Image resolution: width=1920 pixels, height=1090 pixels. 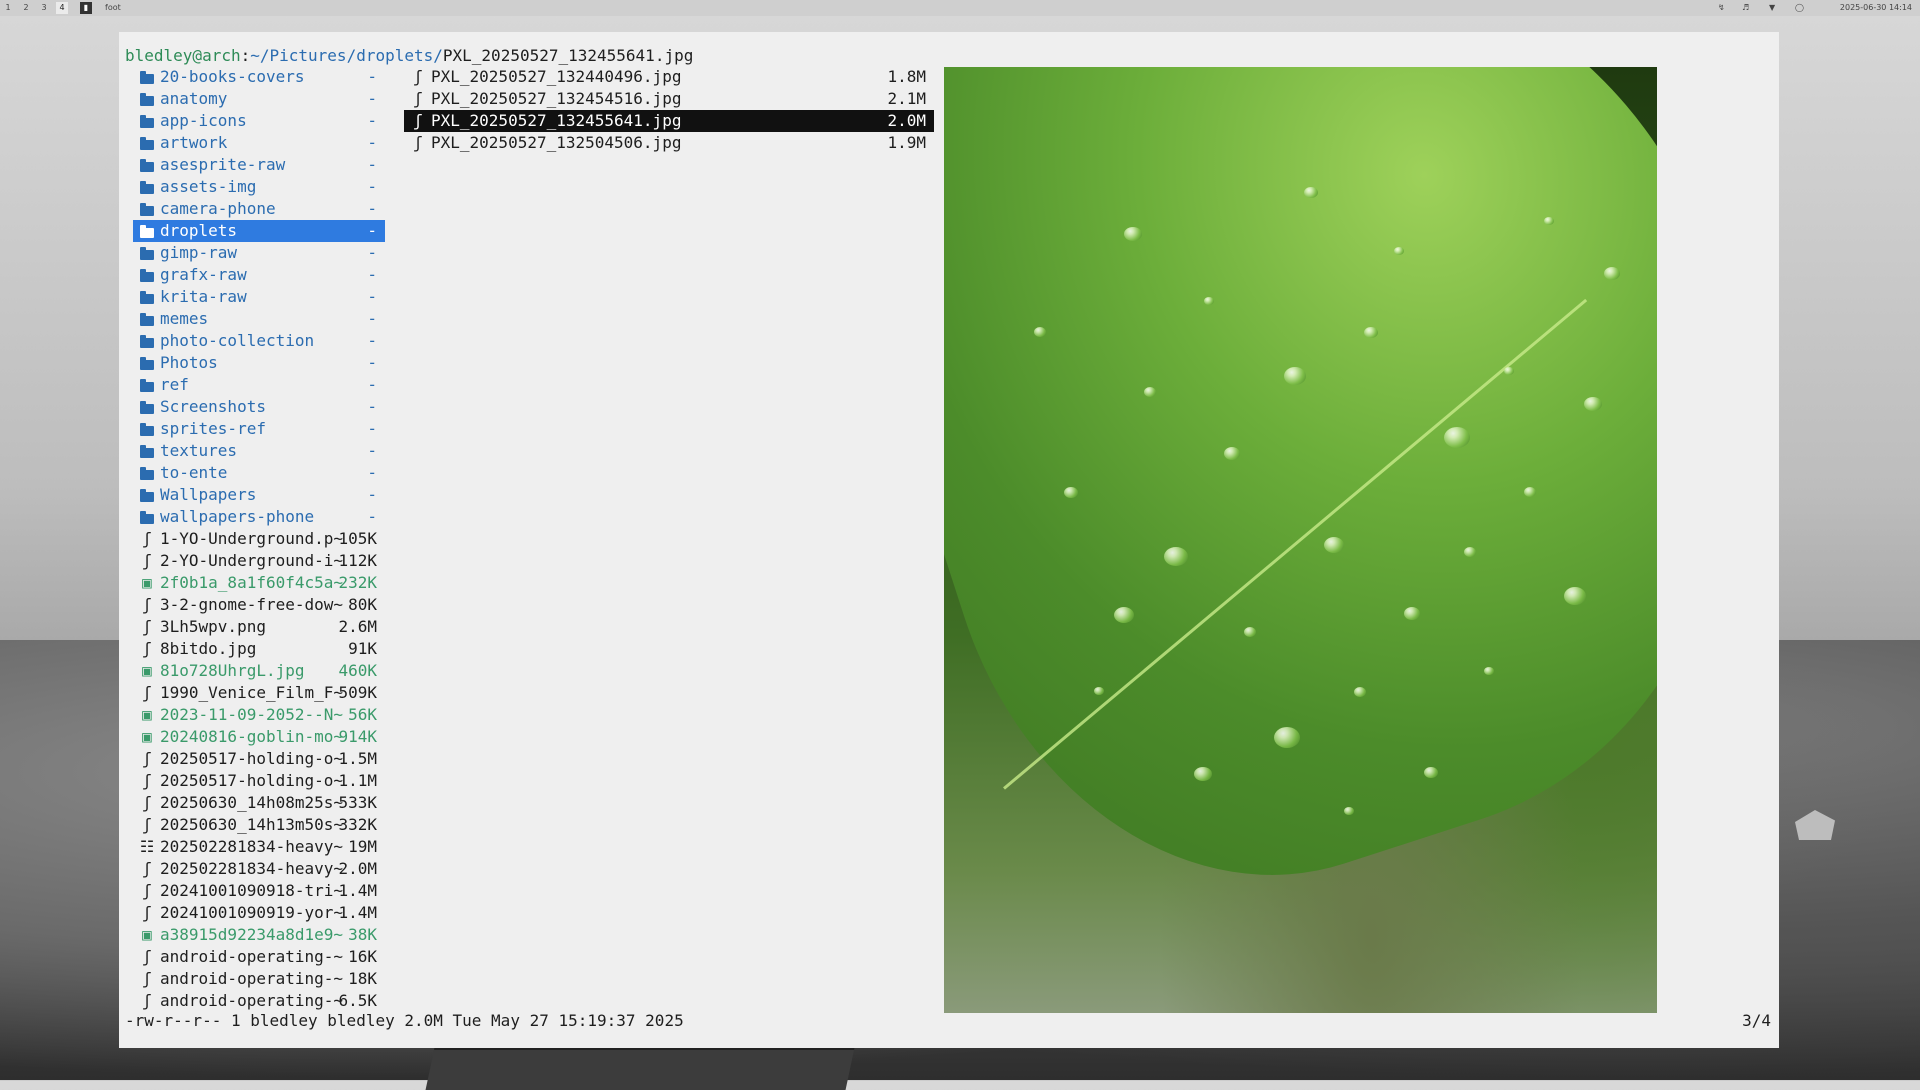 I want to click on file-entry: ☷ 202502281834-heavy~ 19M, so click(x=259, y=847).